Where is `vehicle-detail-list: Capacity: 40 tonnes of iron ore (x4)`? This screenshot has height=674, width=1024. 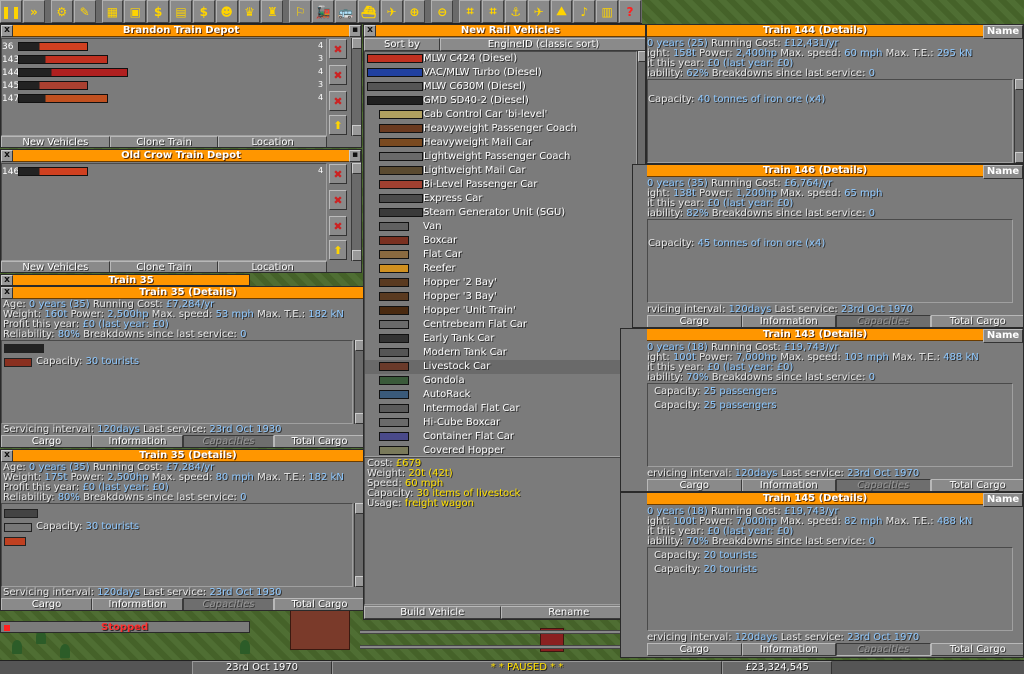
vehicle-detail-list: Capacity: 40 tonnes of iron ore (x4) is located at coordinates (830, 121).